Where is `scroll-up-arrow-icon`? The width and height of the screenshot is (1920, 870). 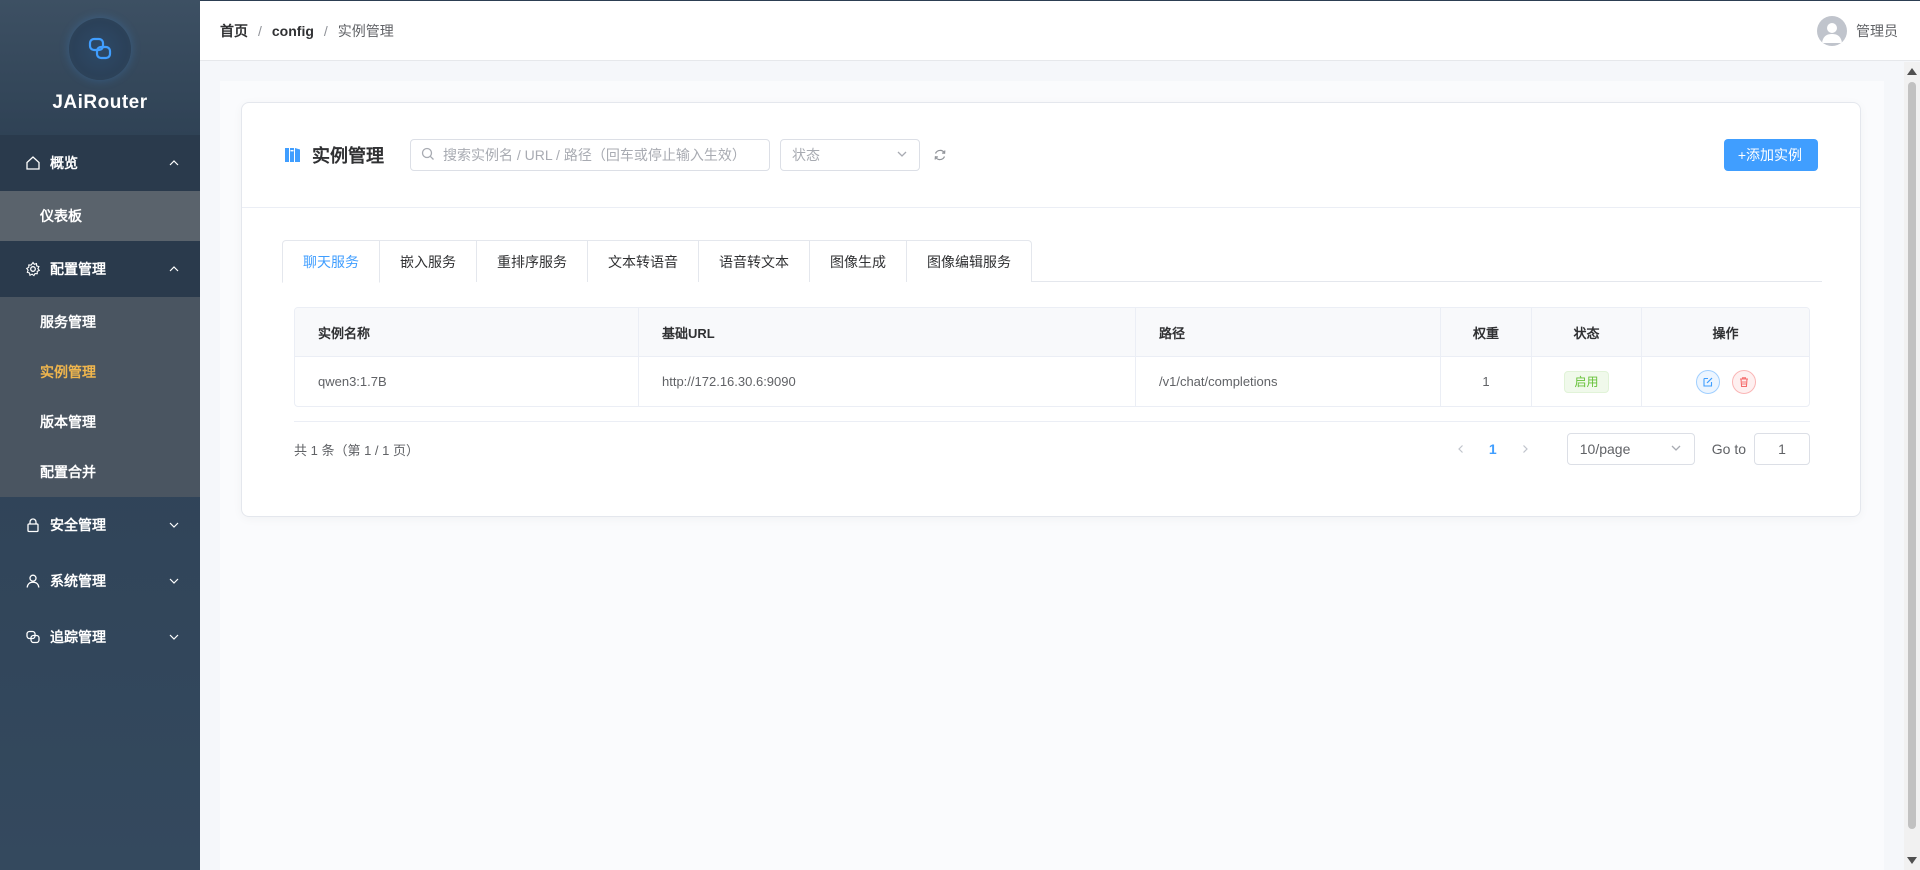 scroll-up-arrow-icon is located at coordinates (1912, 71).